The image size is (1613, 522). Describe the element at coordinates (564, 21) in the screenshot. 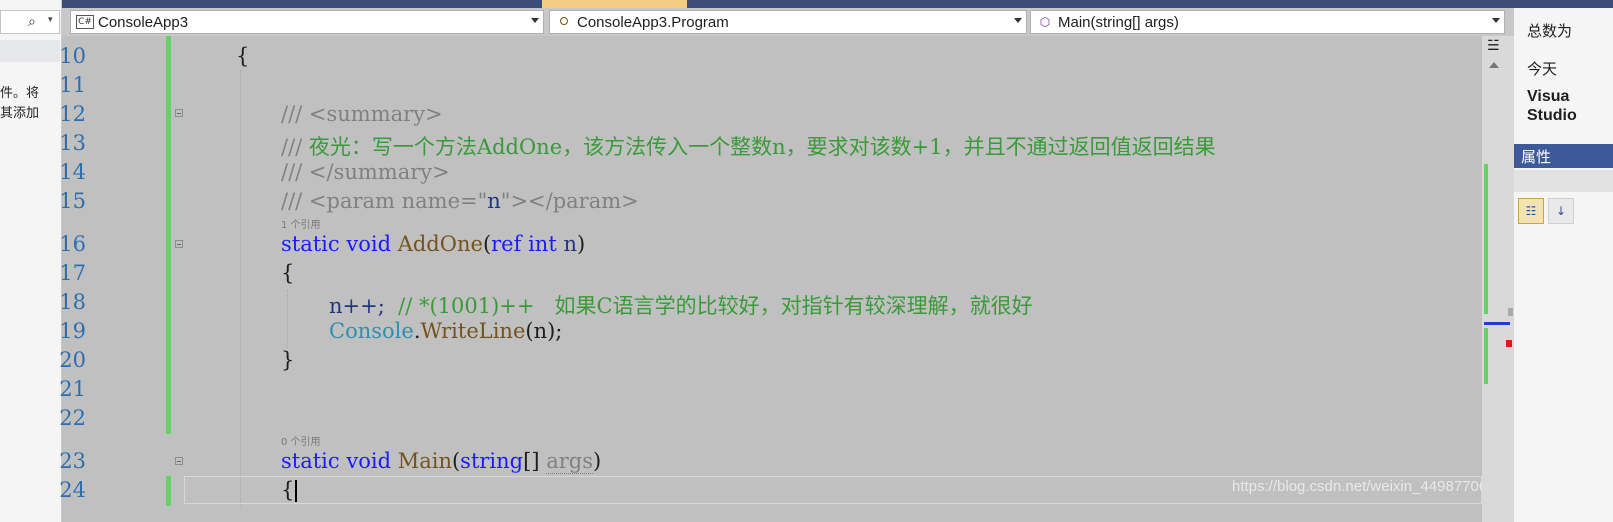

I see `class-icon: ⭘` at that location.